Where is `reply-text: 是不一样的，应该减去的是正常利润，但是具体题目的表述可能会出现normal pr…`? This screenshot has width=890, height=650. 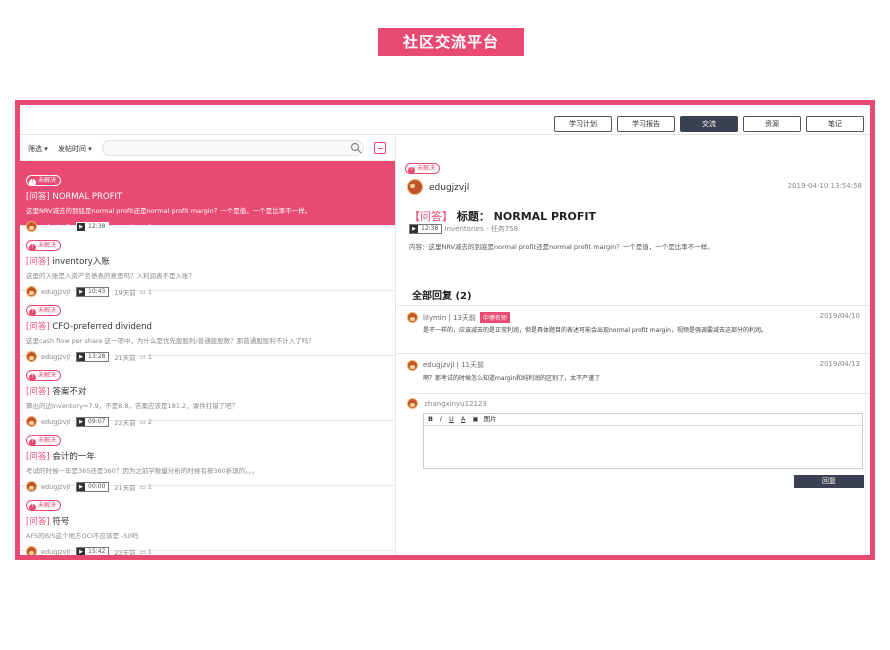 reply-text: 是不一样的，应该减去的是正常利润，但是具体题目的表述可能会出现normal pr… is located at coordinates (595, 330).